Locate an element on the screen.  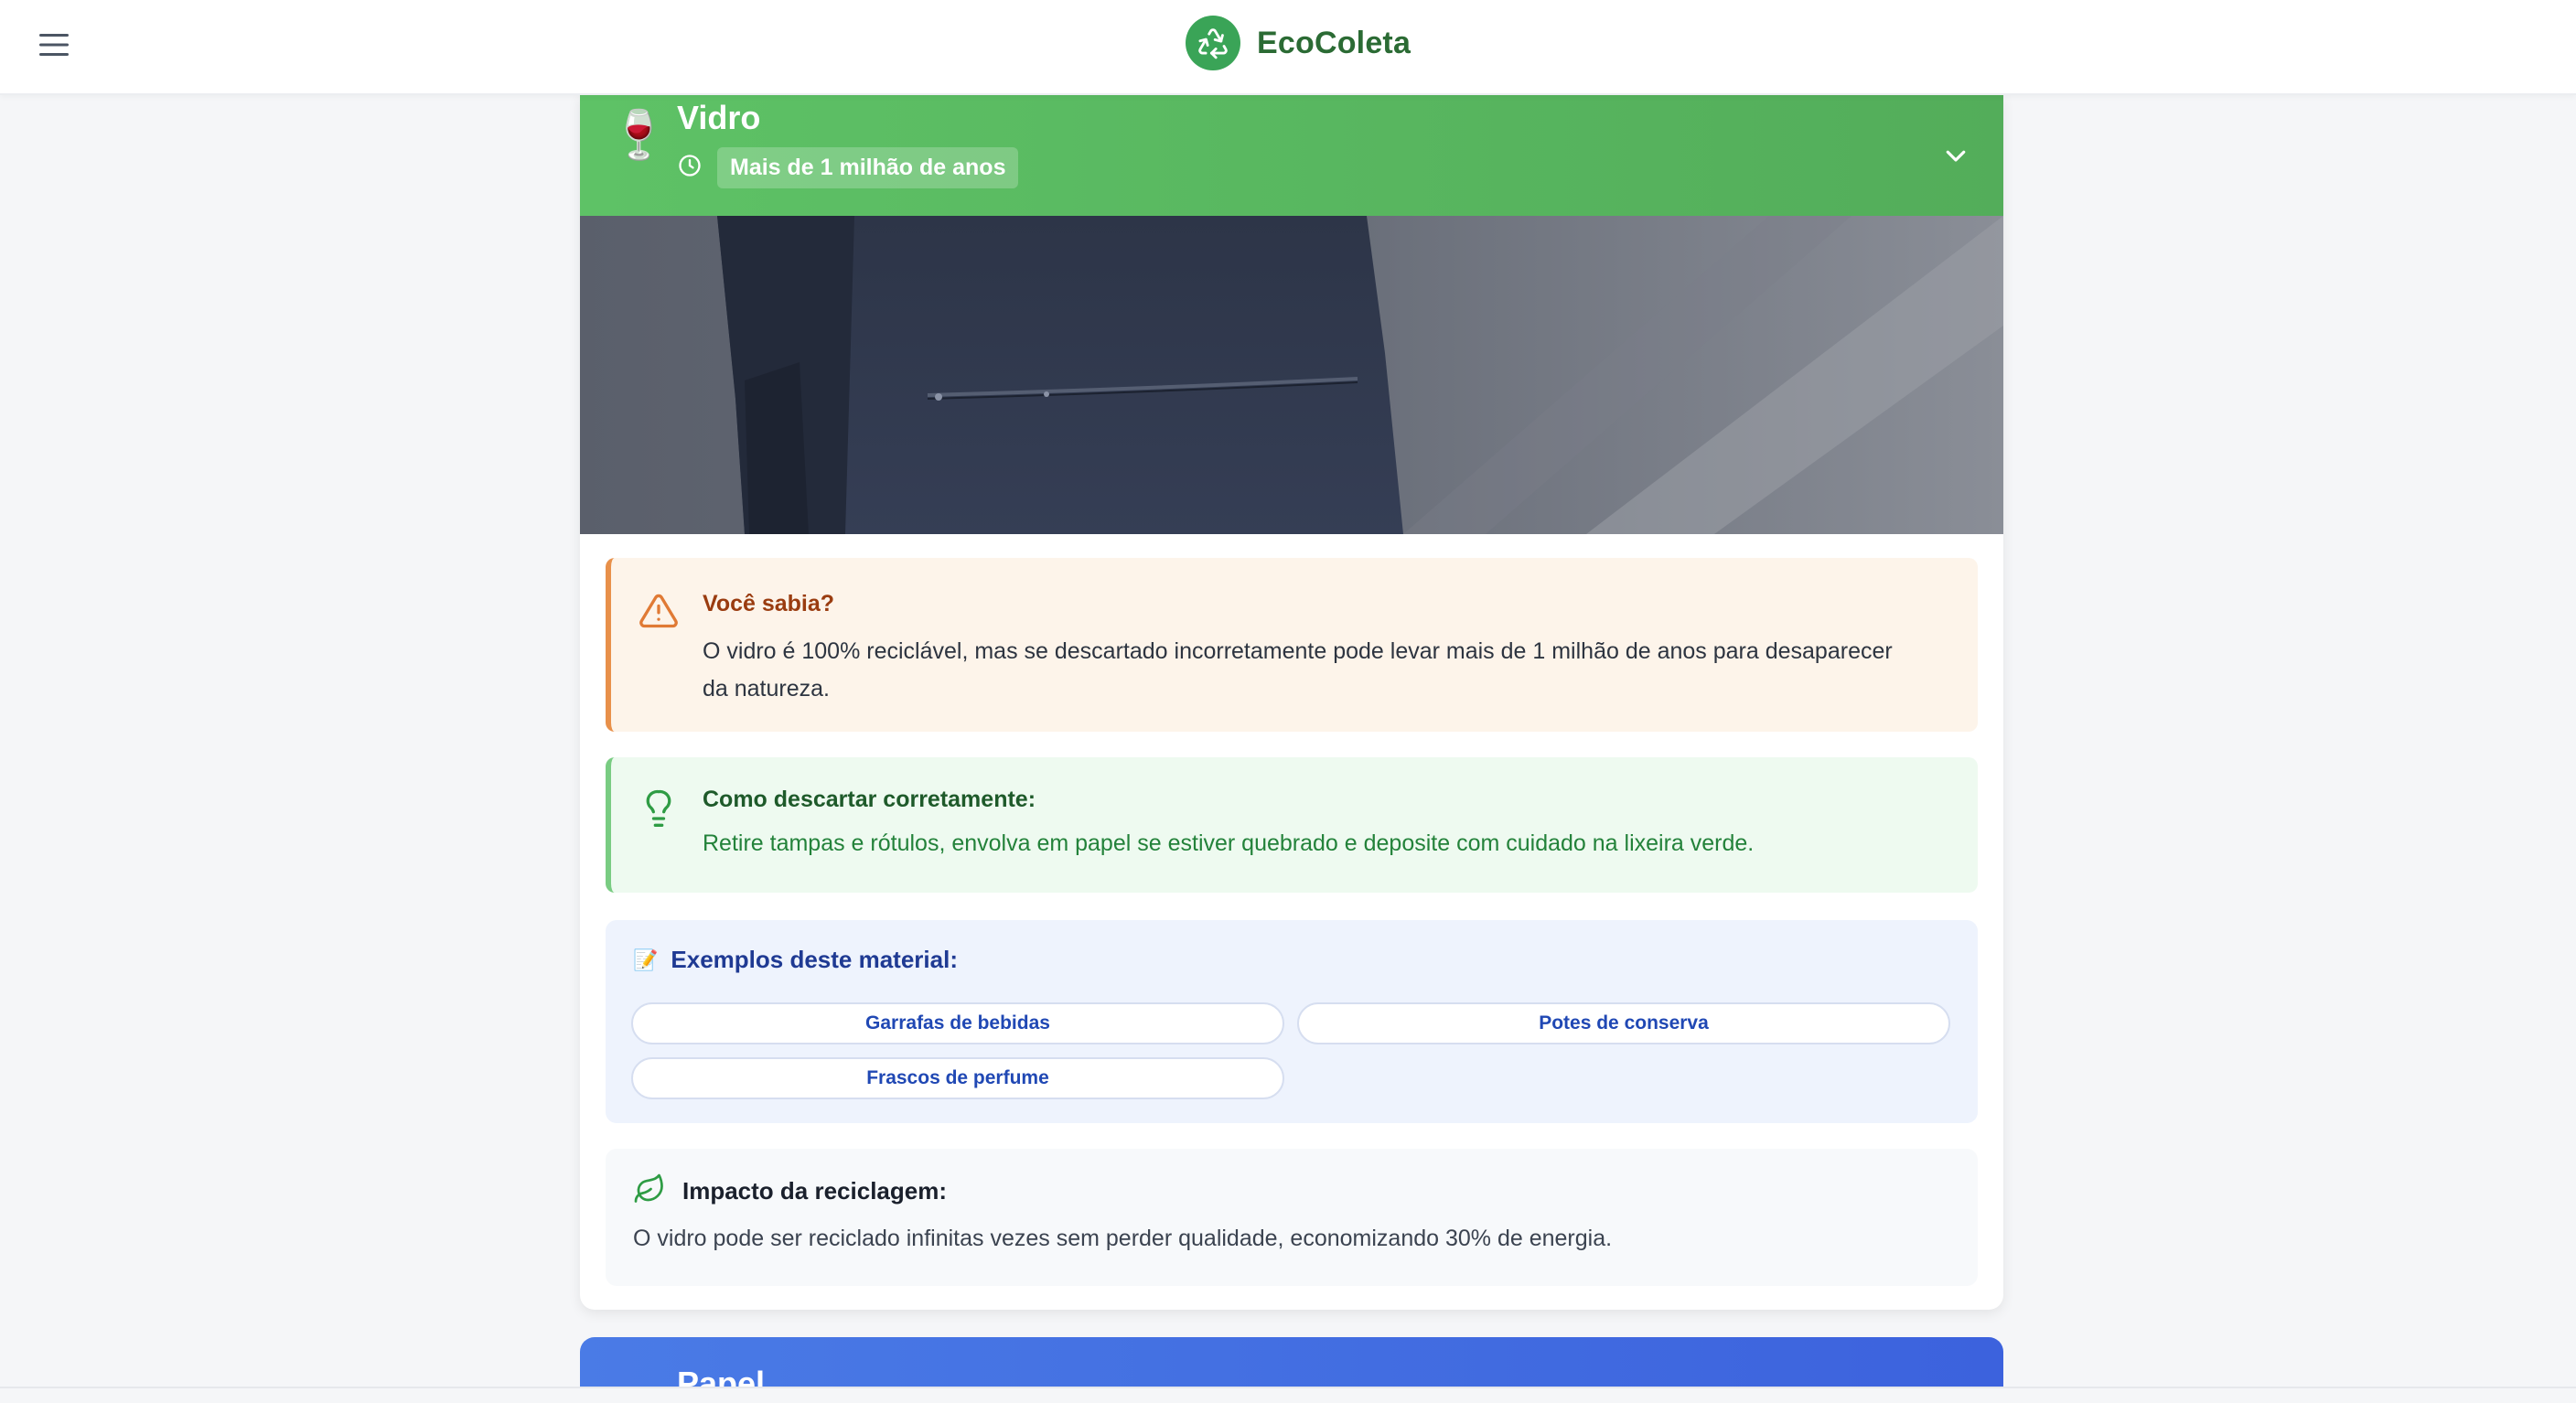
did-you-know-title: Você sabia? is located at coordinates (769, 603).